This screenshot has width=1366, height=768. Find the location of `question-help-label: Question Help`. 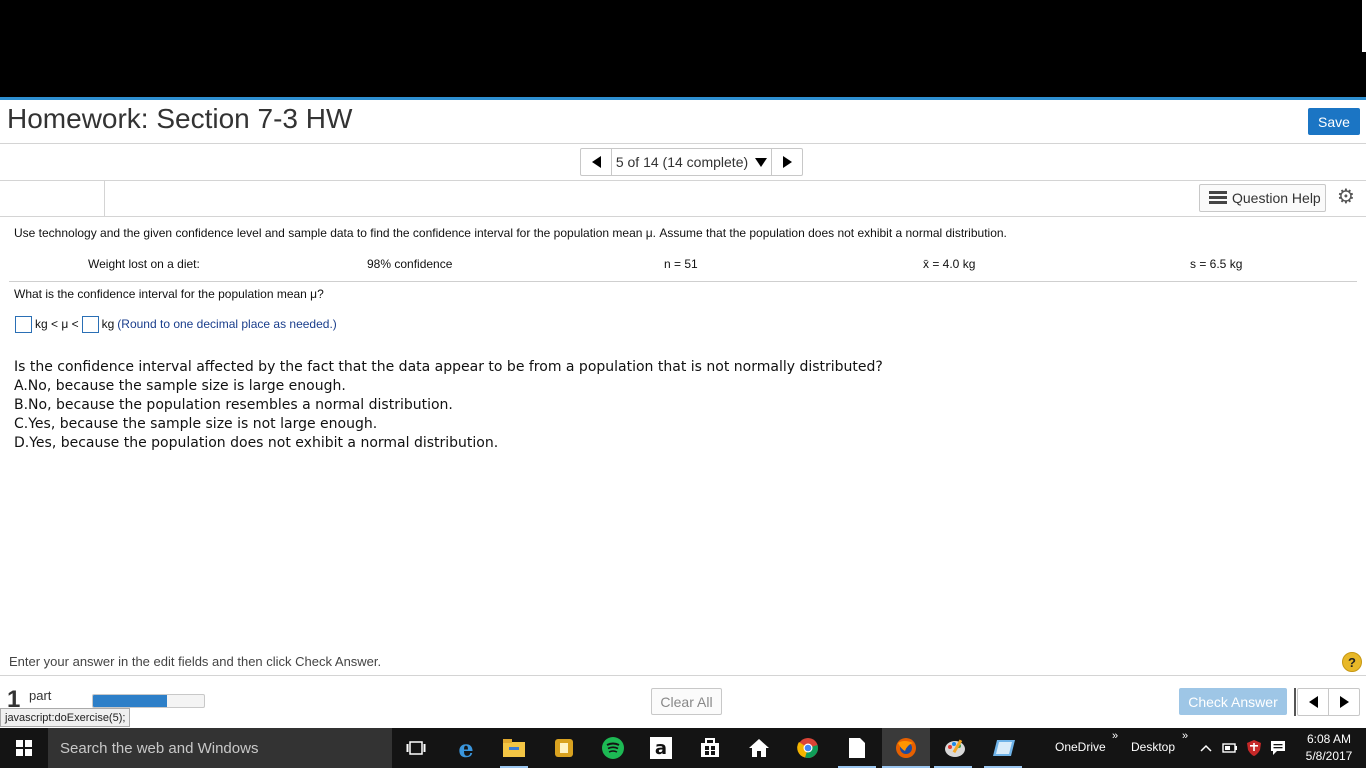

question-help-label: Question Help is located at coordinates (1276, 198).